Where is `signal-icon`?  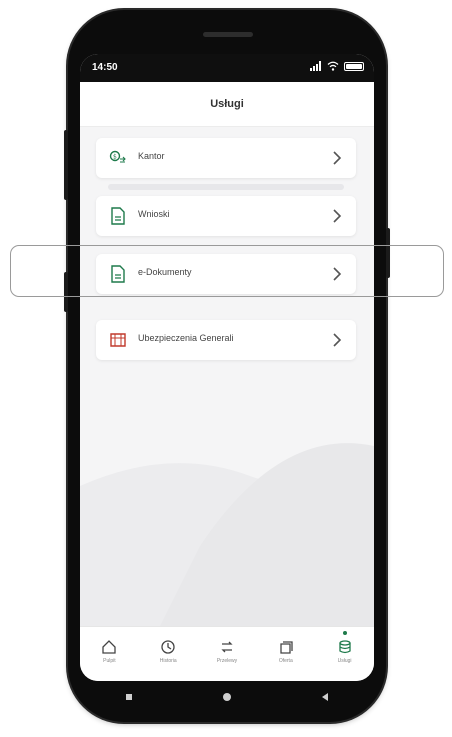 signal-icon is located at coordinates (316, 66).